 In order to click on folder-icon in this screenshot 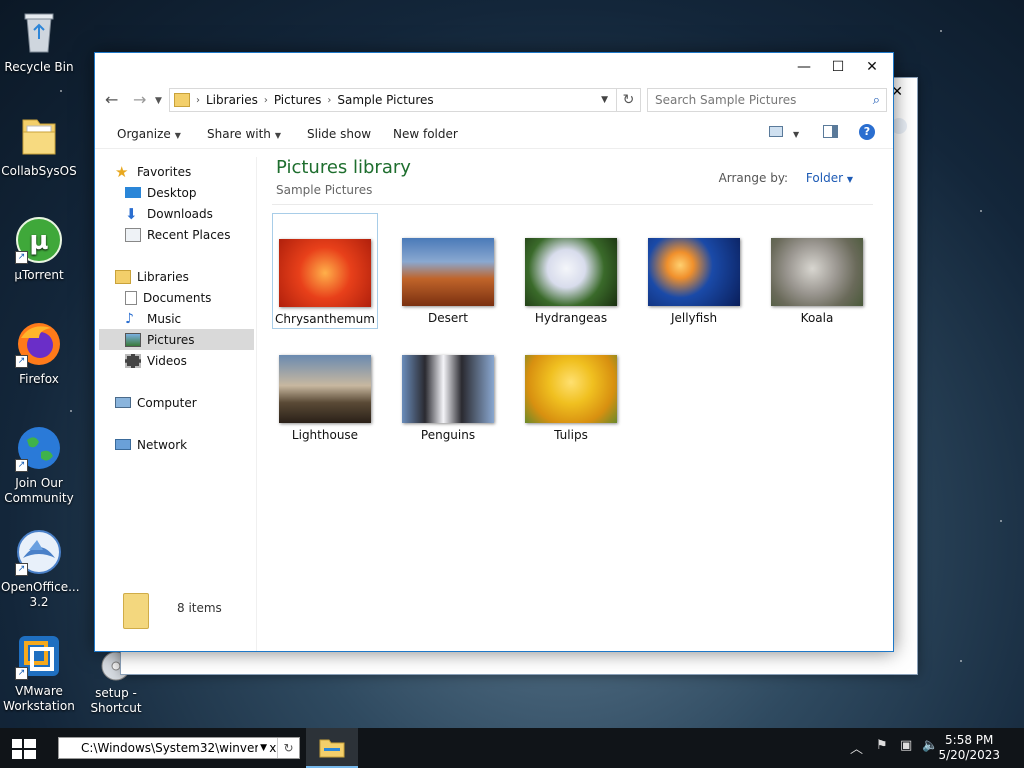, I will do `click(39, 136)`.